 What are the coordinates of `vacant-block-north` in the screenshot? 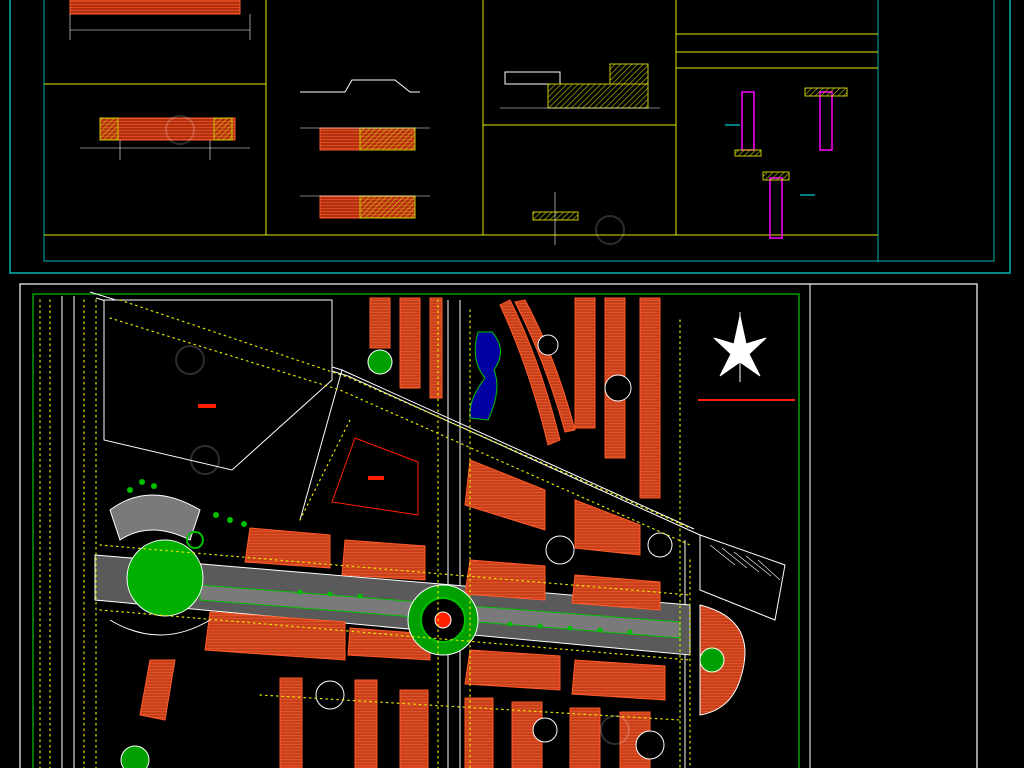 It's located at (218, 385).